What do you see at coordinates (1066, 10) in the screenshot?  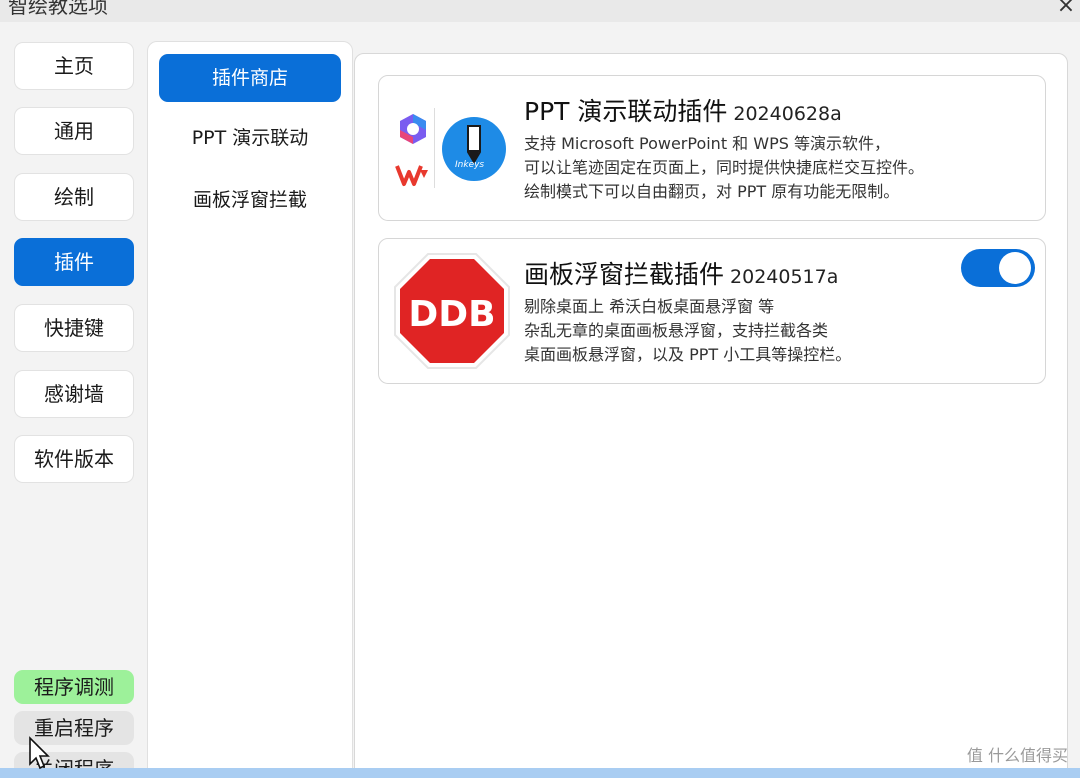 I see `close-icon: ×` at bounding box center [1066, 10].